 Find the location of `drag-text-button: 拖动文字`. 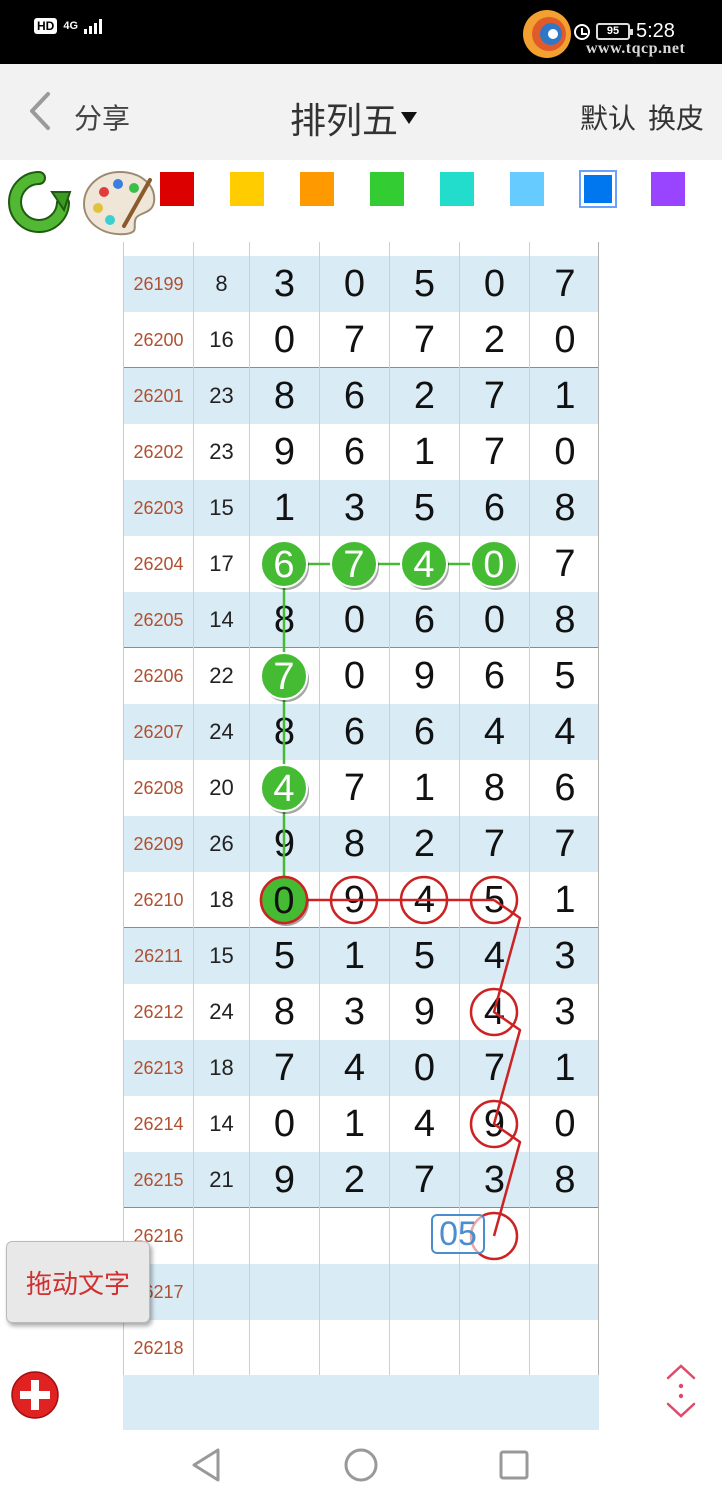

drag-text-button: 拖动文字 is located at coordinates (78, 1282).